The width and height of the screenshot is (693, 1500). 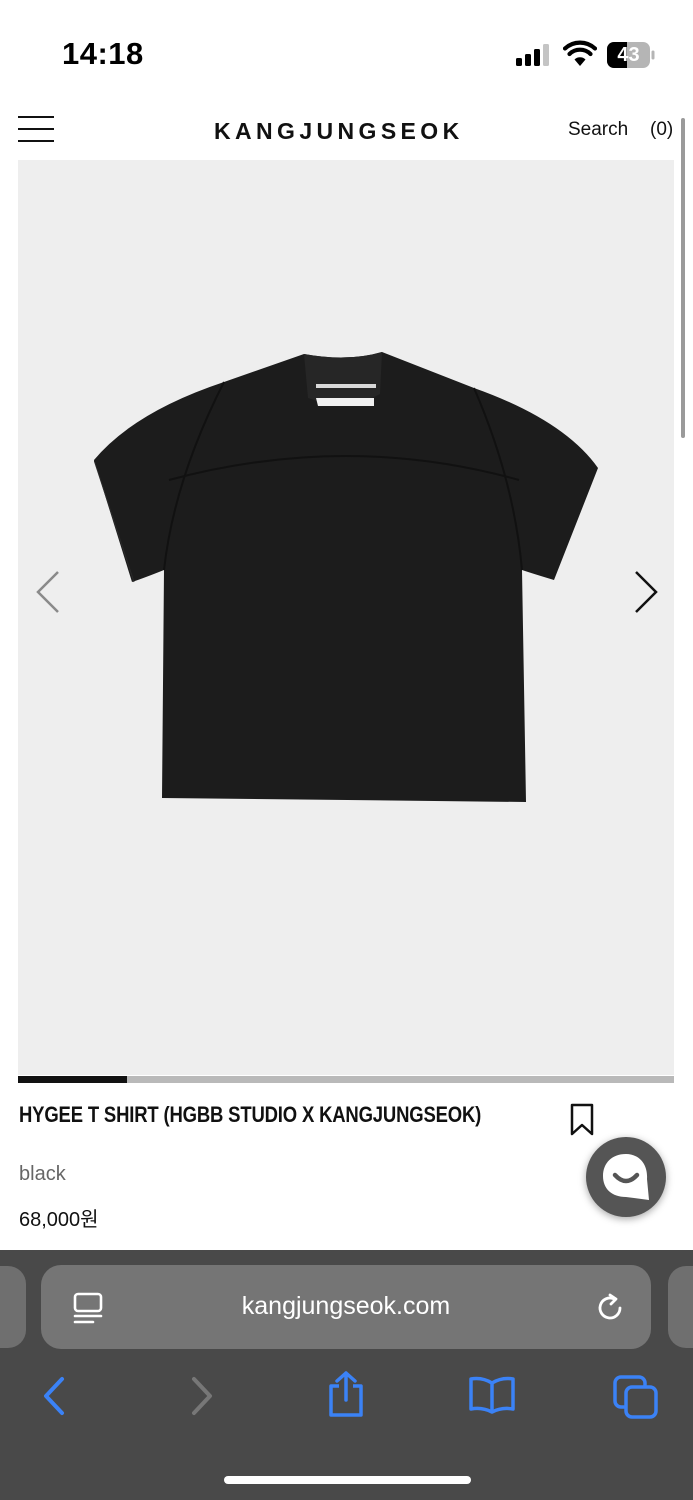 What do you see at coordinates (492, 1395) in the screenshot?
I see `bookmarks-icon` at bounding box center [492, 1395].